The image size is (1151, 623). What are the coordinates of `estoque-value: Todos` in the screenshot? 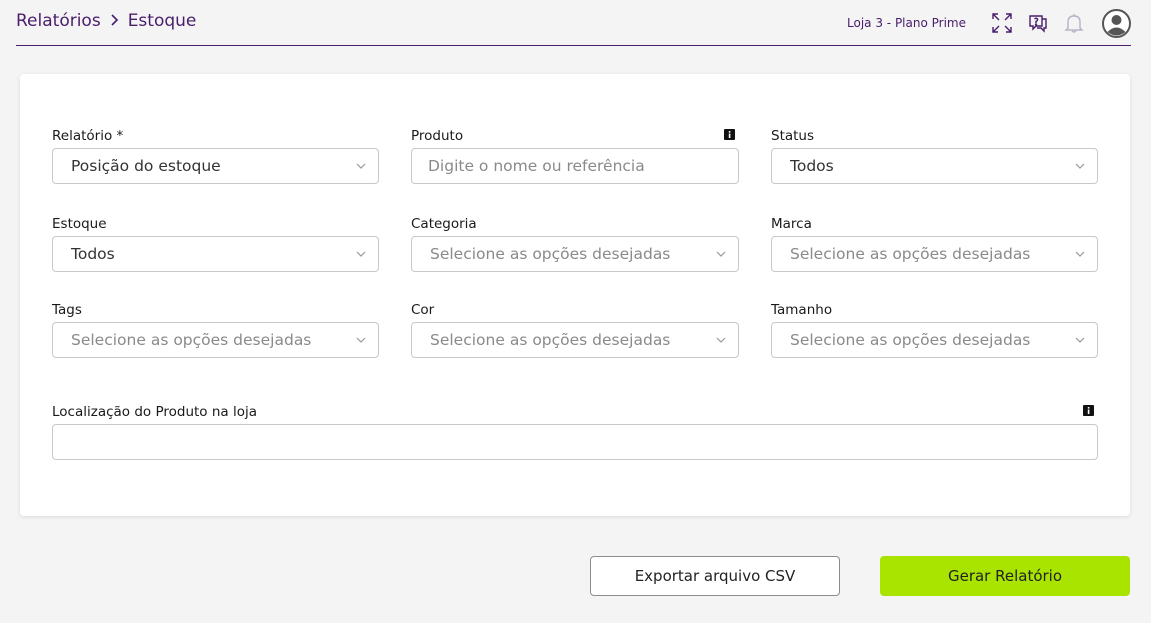 It's located at (93, 254).